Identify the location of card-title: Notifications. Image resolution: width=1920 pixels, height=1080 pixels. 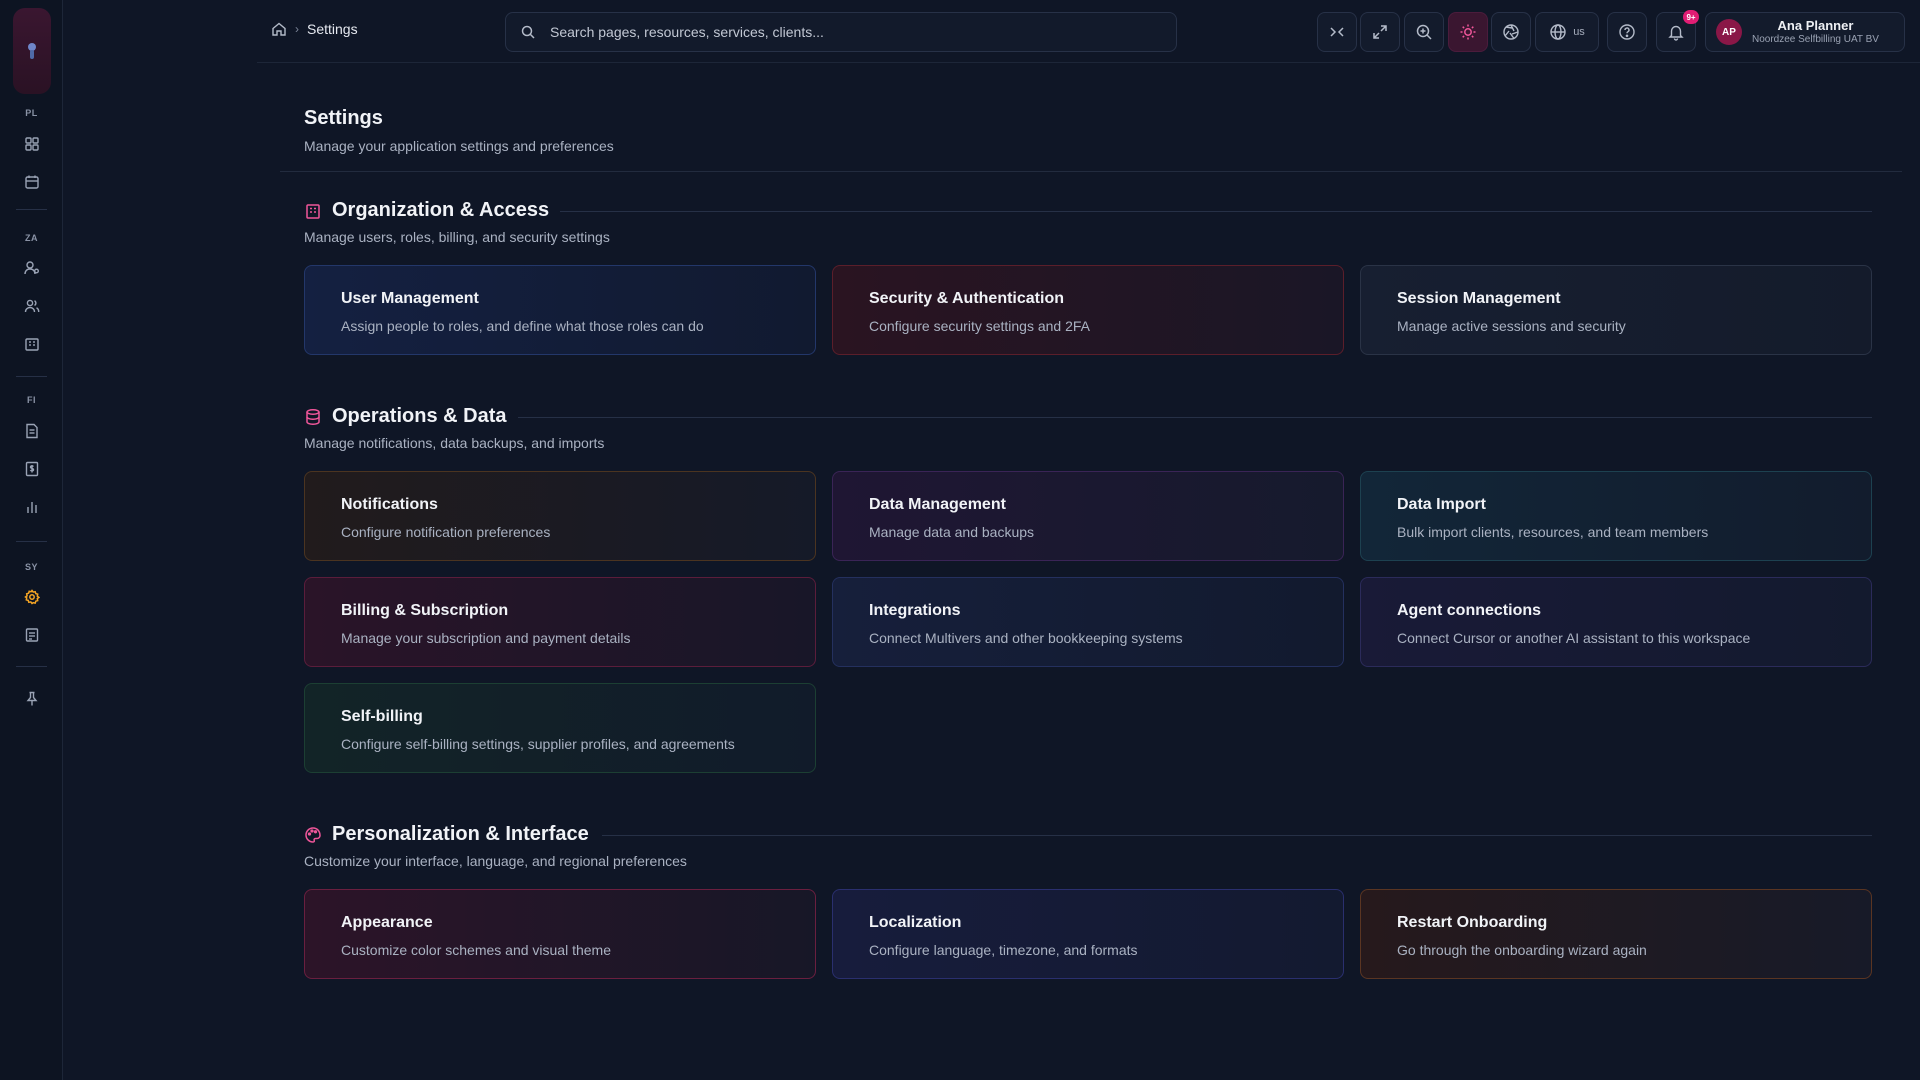
(389, 504).